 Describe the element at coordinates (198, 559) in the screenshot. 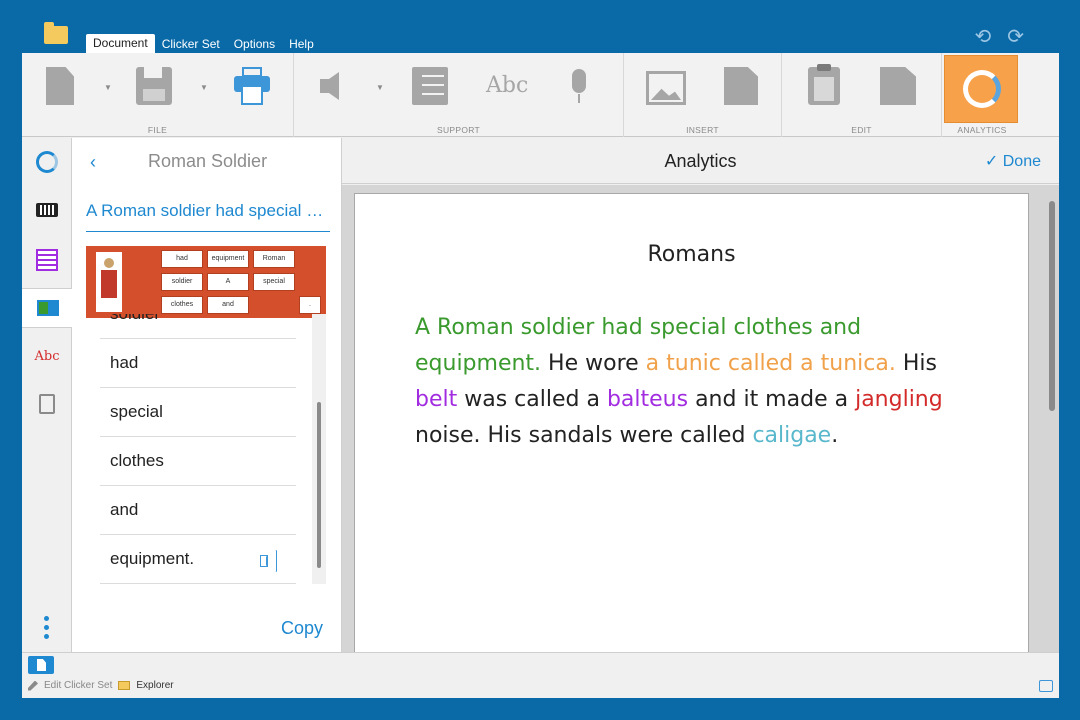

I see `list-item: equipment.` at that location.